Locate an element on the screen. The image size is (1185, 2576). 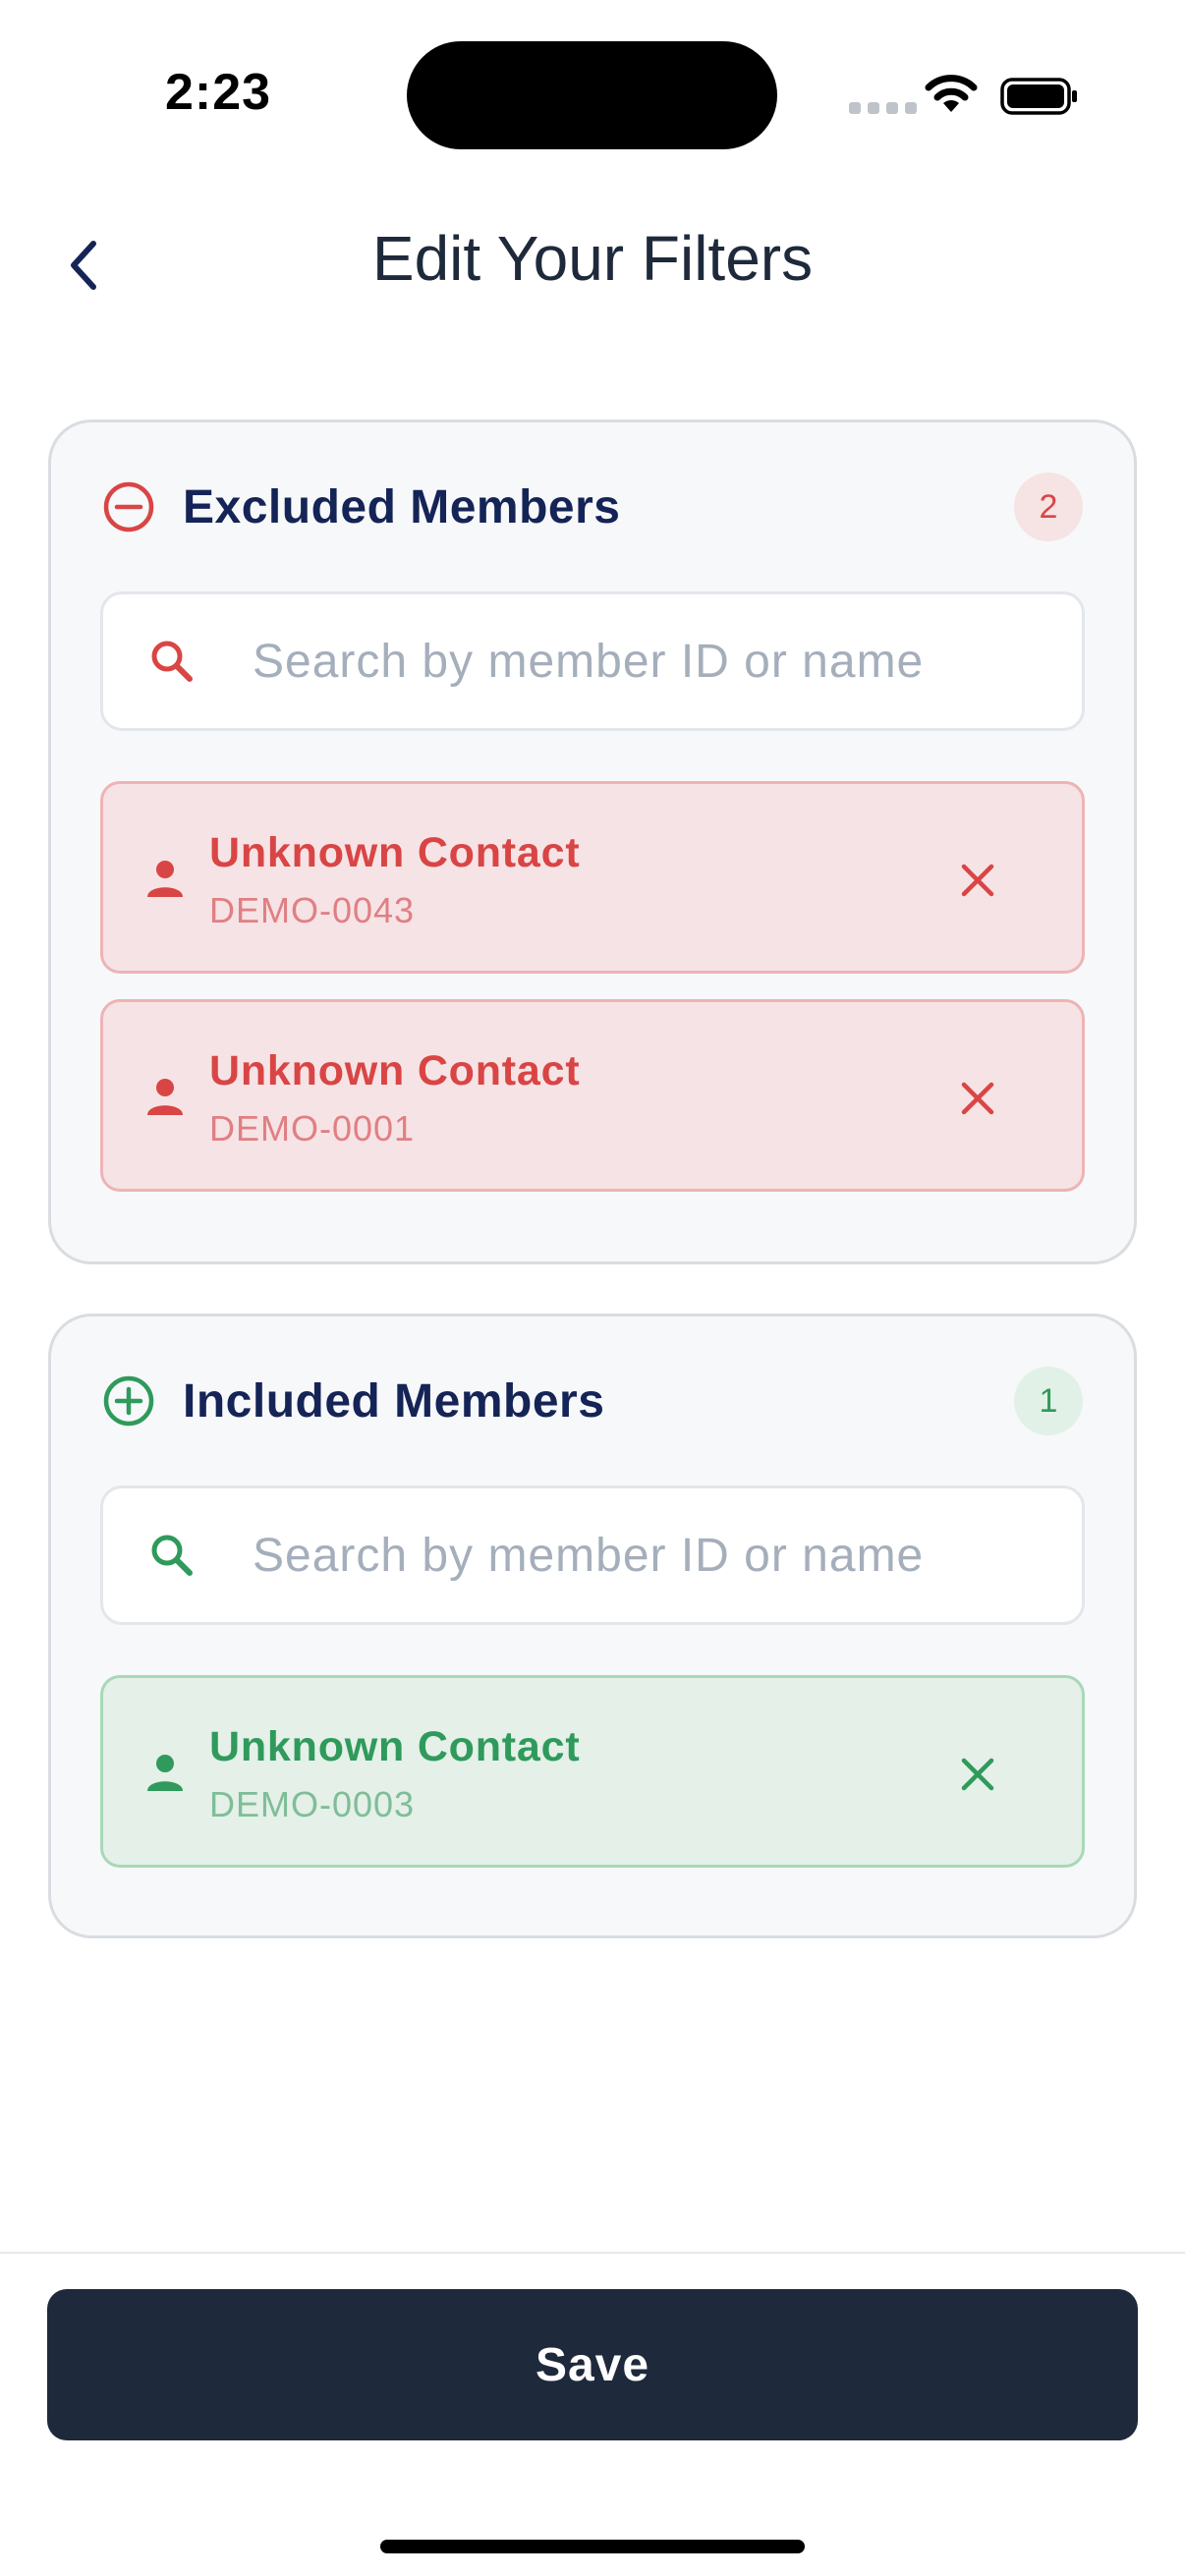
member-id: DEMO-0043 is located at coordinates (313, 910).